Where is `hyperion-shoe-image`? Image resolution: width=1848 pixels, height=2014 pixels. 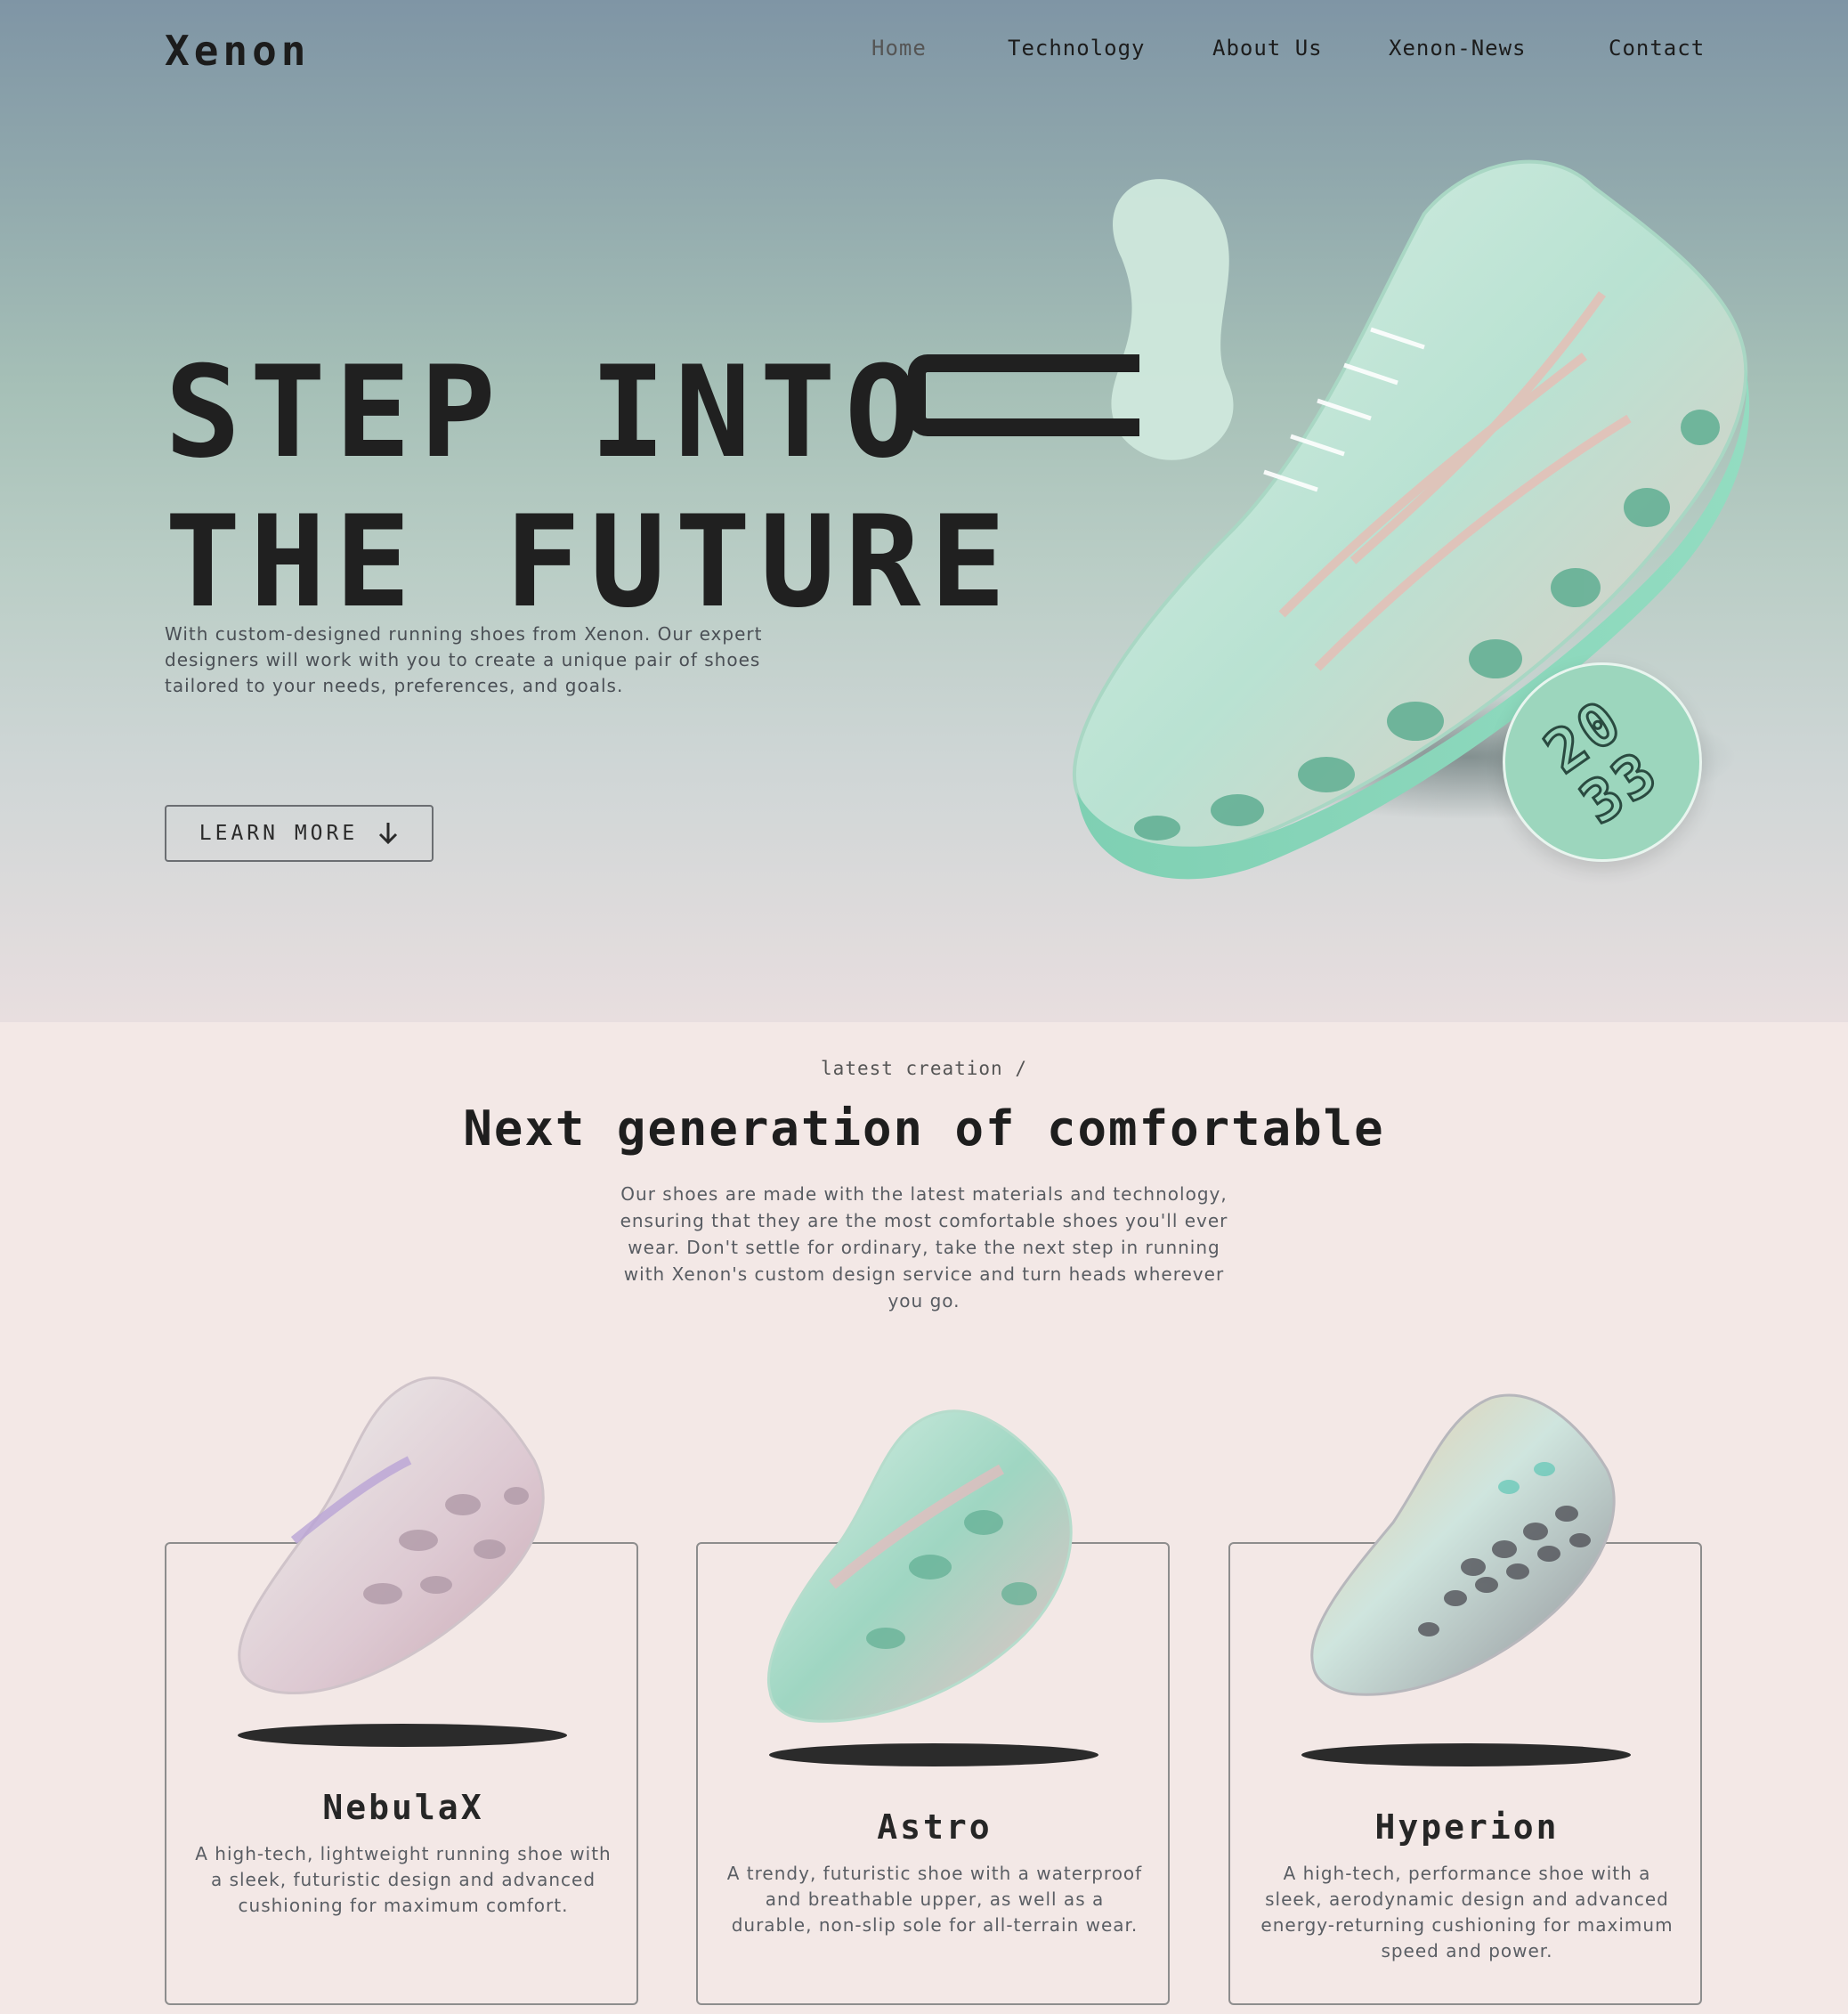 hyperion-shoe-image is located at coordinates (1463, 1545).